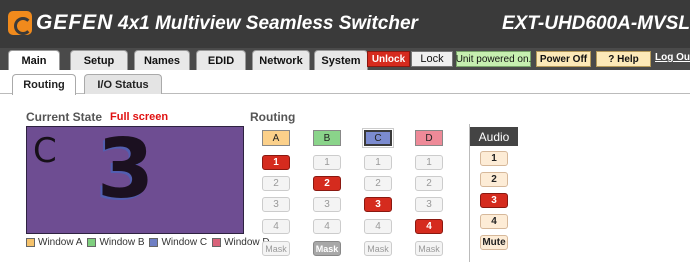 This screenshot has width=690, height=262. Describe the element at coordinates (388, 59) in the screenshot. I see `unlock-button: Unlock` at that location.